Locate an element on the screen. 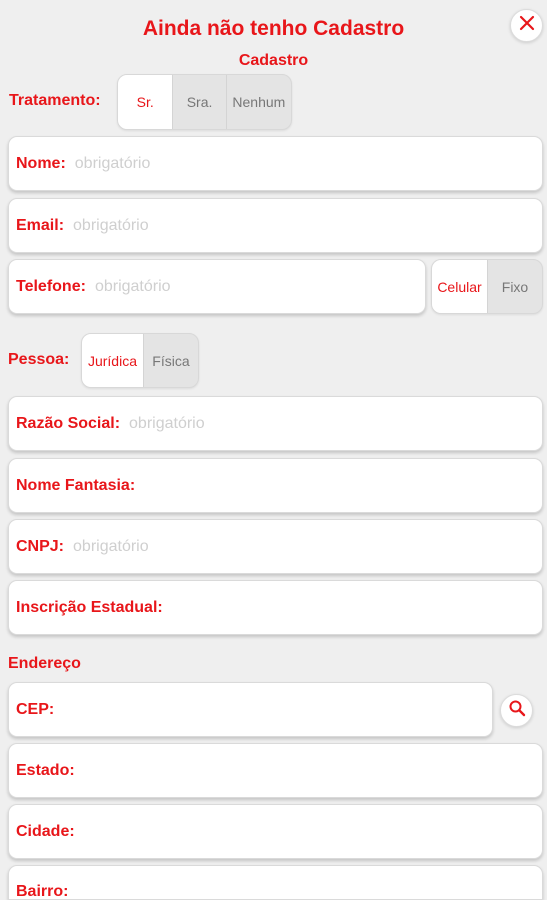 This screenshot has height=900, width=547. inscricao-estadual-field: Inscrição Estadual: is located at coordinates (275, 607).